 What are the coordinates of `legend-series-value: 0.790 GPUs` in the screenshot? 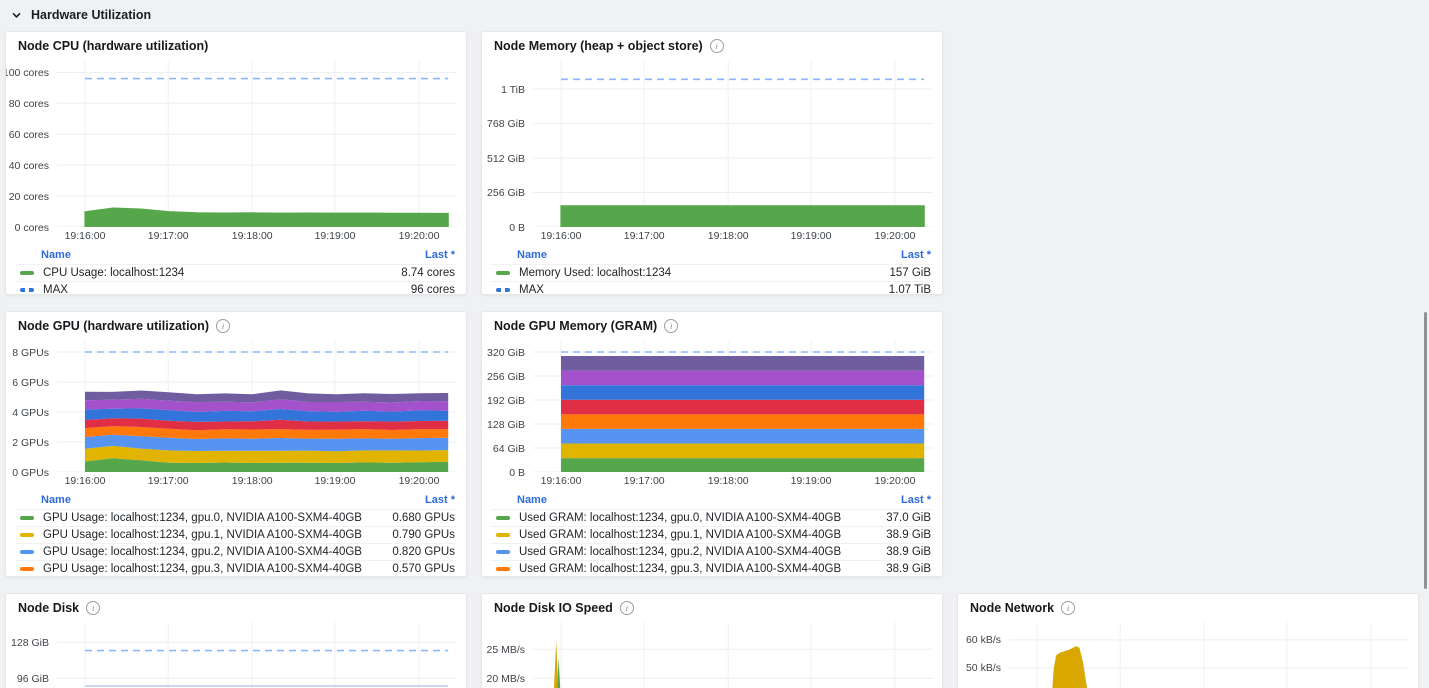 It's located at (423, 535).